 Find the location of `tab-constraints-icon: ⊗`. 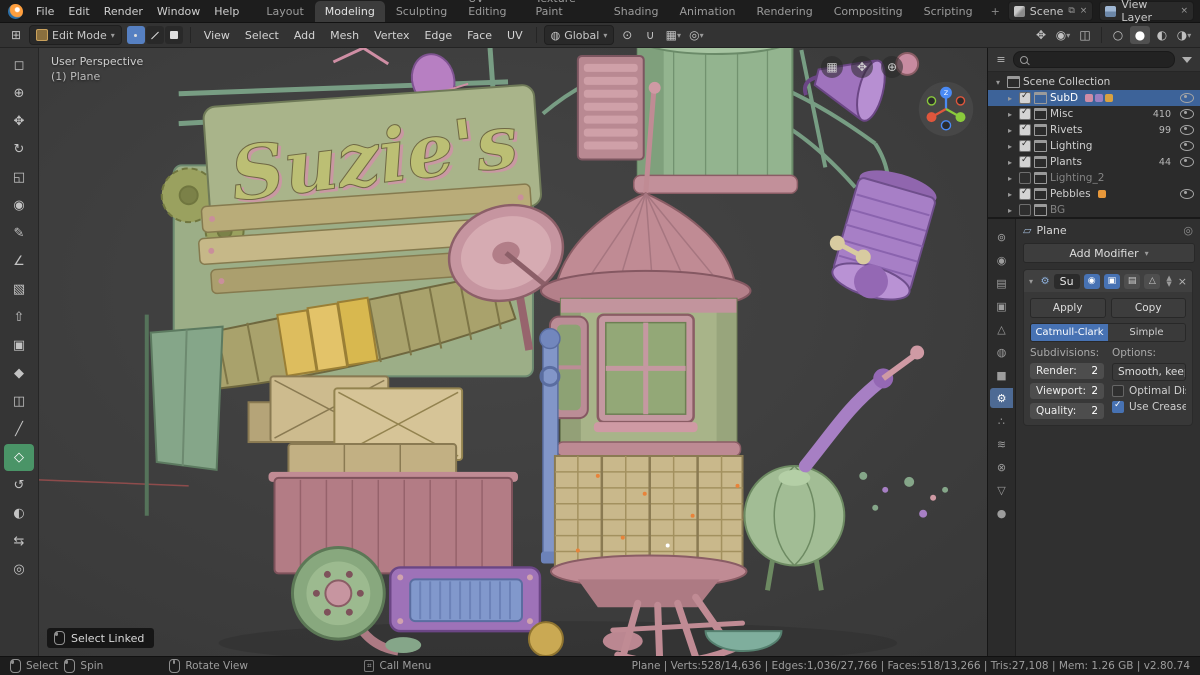

tab-constraints-icon: ⊗ is located at coordinates (1001, 467).